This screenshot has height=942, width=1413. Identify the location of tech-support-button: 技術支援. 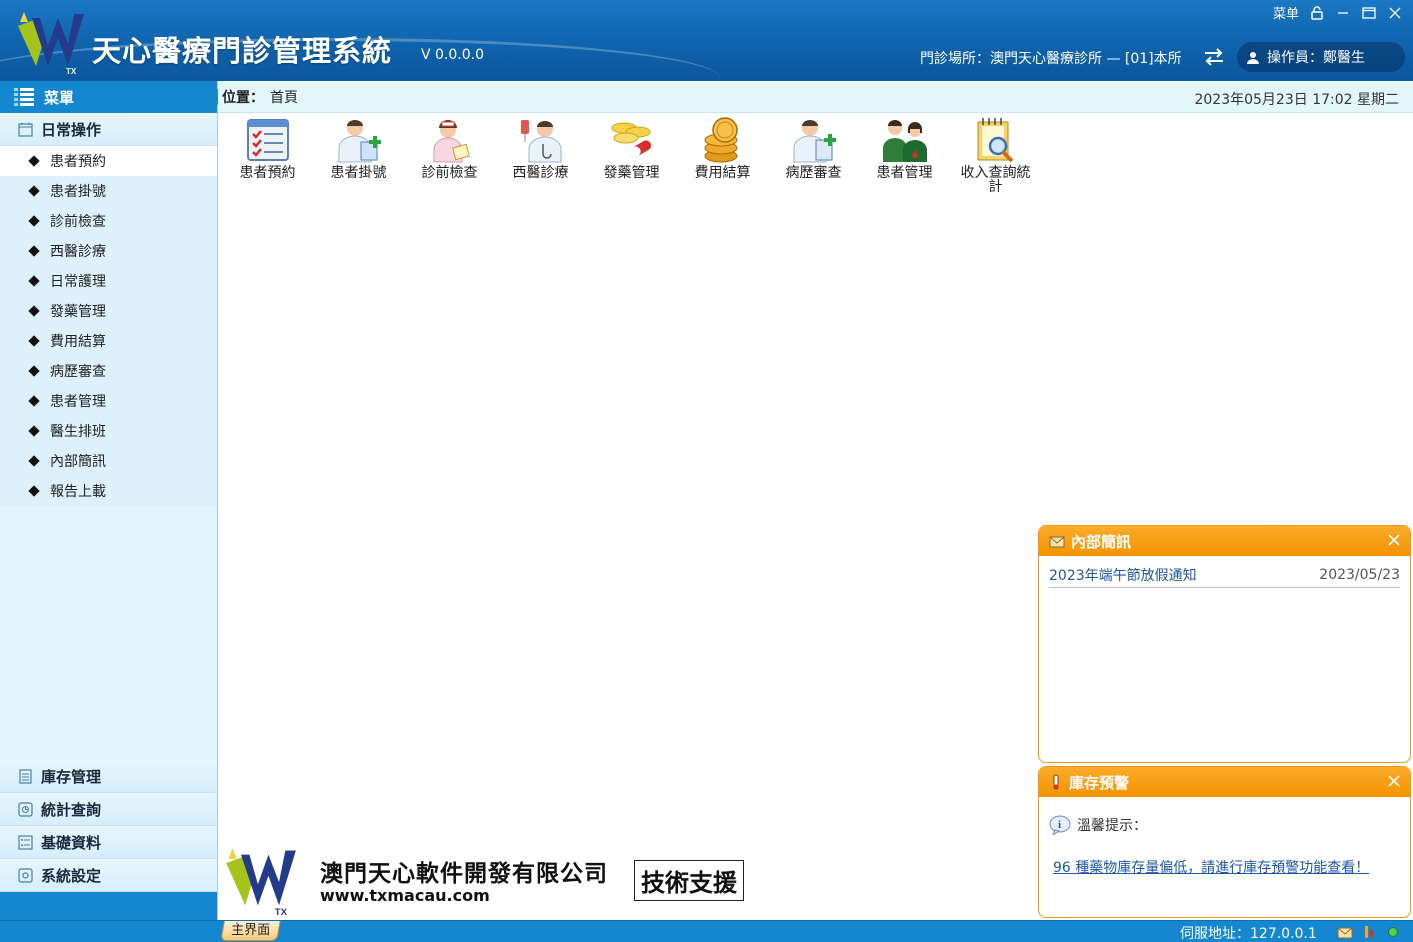
(689, 880).